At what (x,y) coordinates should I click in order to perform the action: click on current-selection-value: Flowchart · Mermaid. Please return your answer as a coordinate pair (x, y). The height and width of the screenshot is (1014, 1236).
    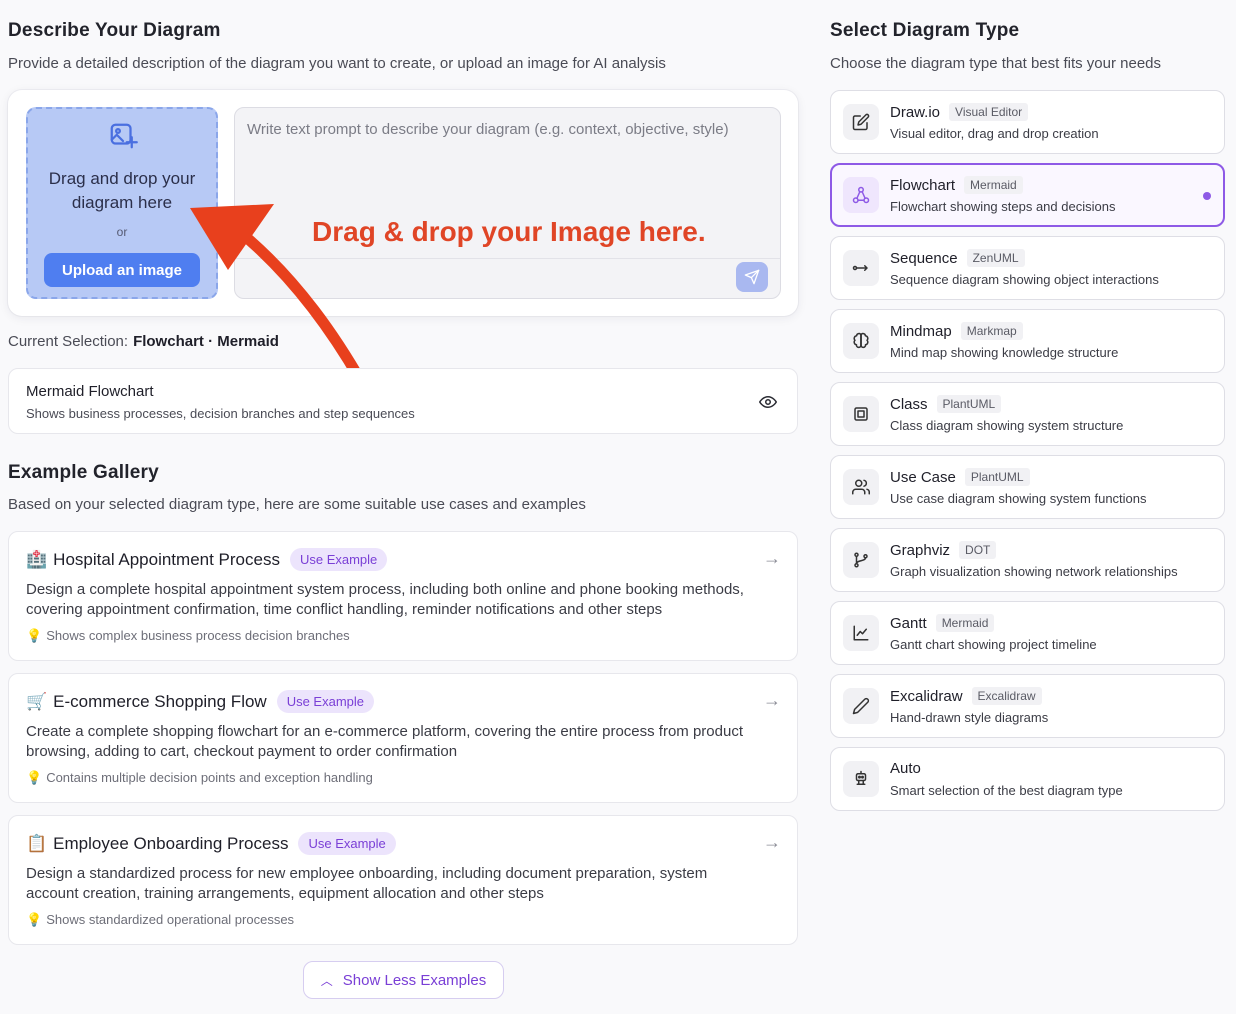
    Looking at the image, I should click on (206, 341).